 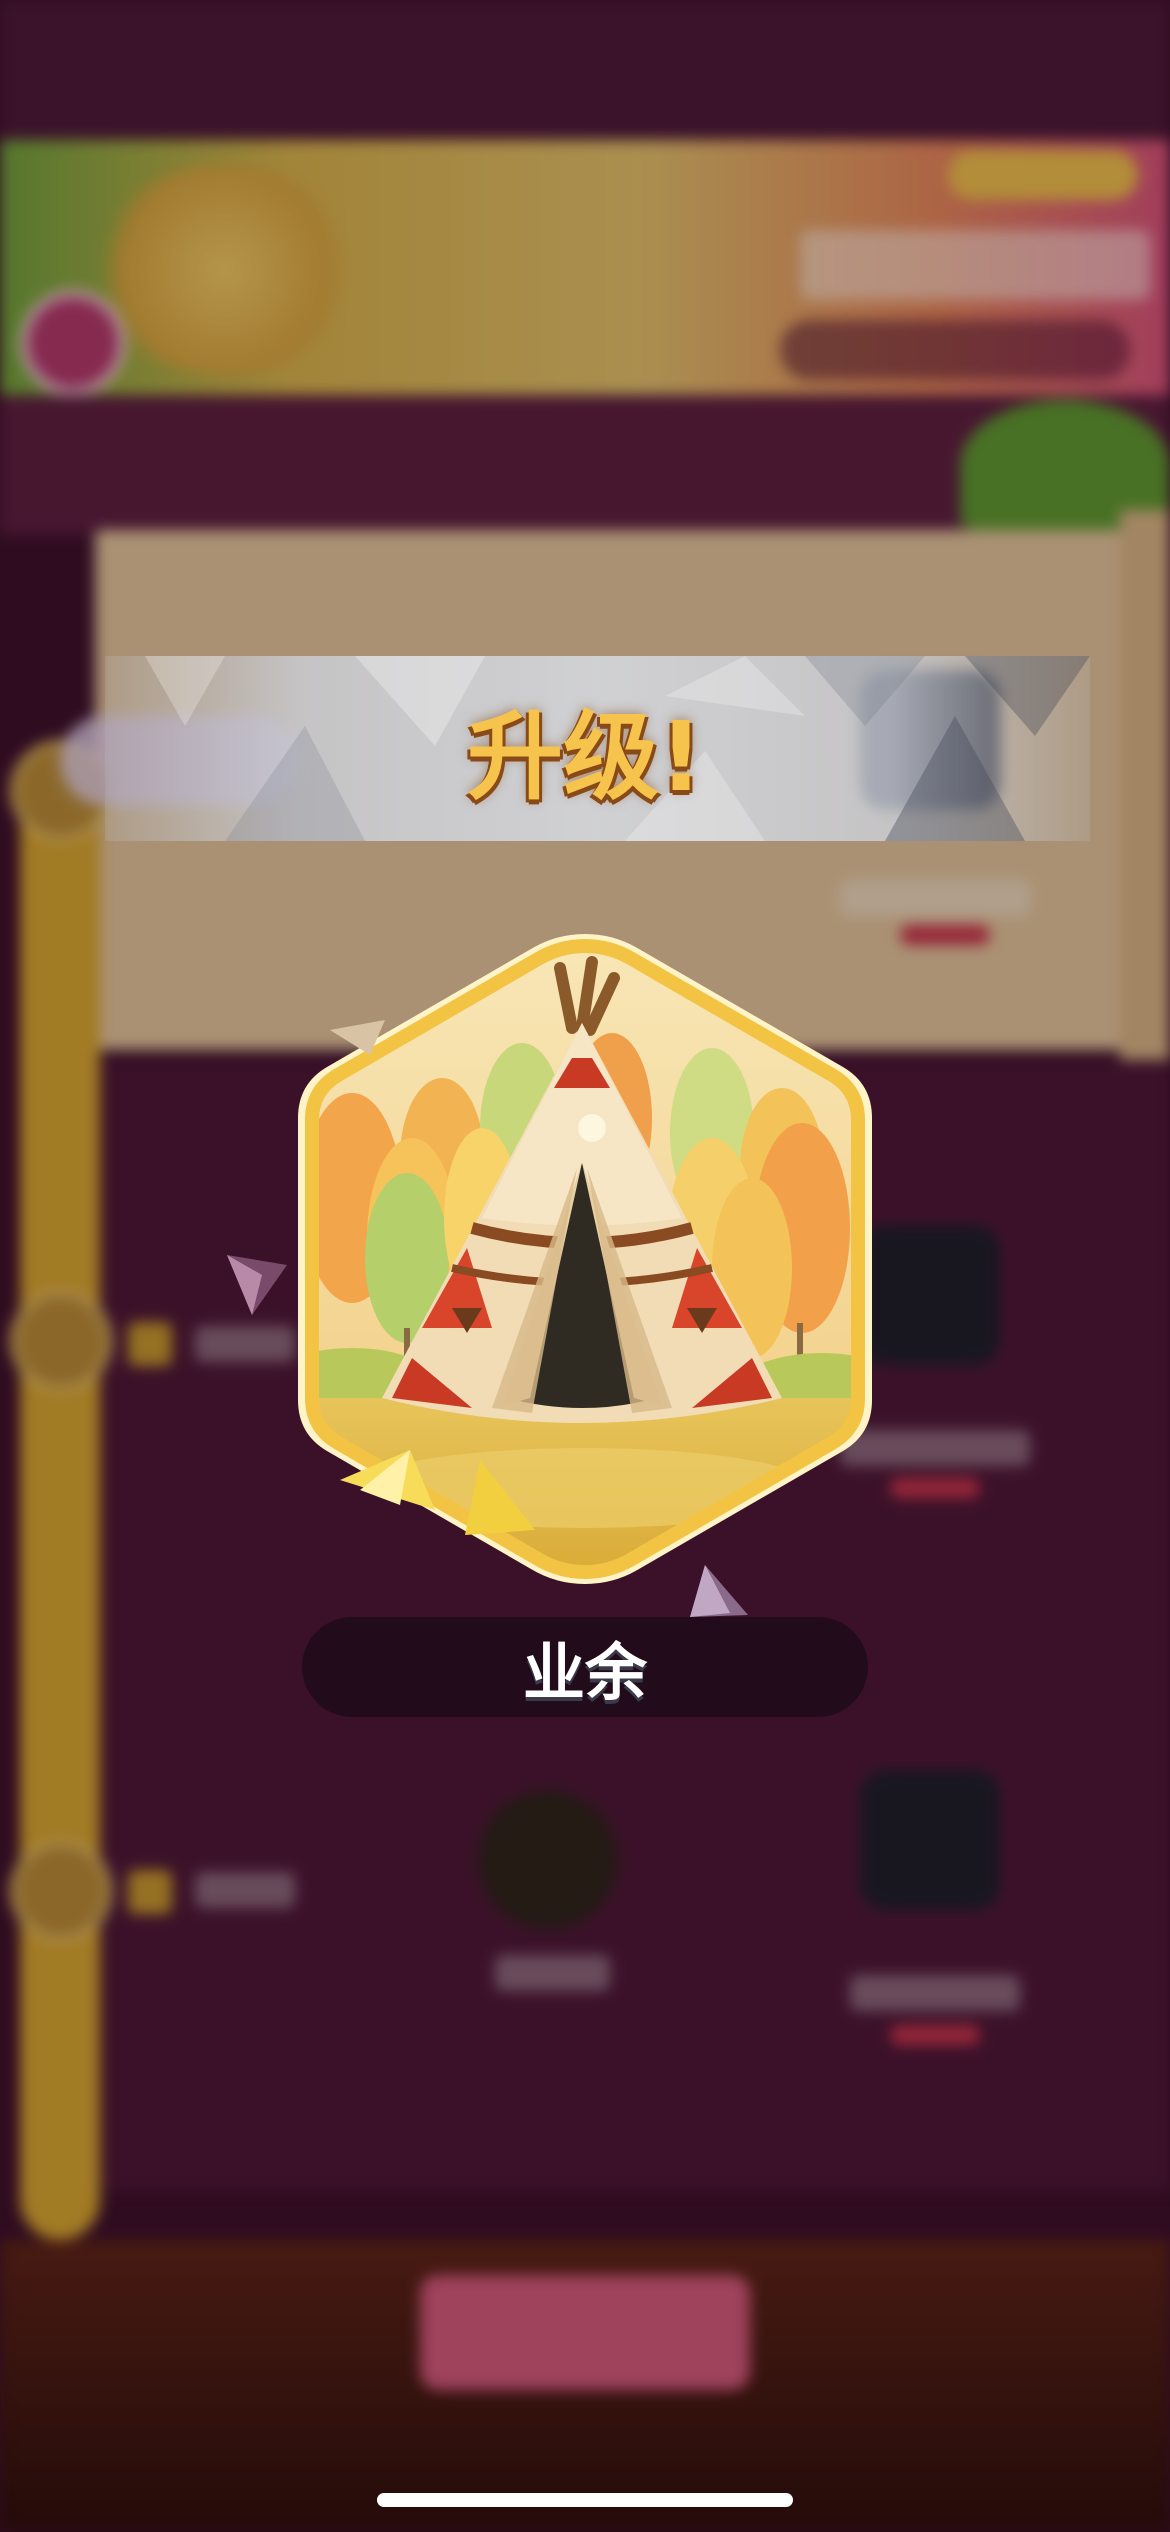 I want to click on rank-name-pill: 业余, so click(x=585, y=1667).